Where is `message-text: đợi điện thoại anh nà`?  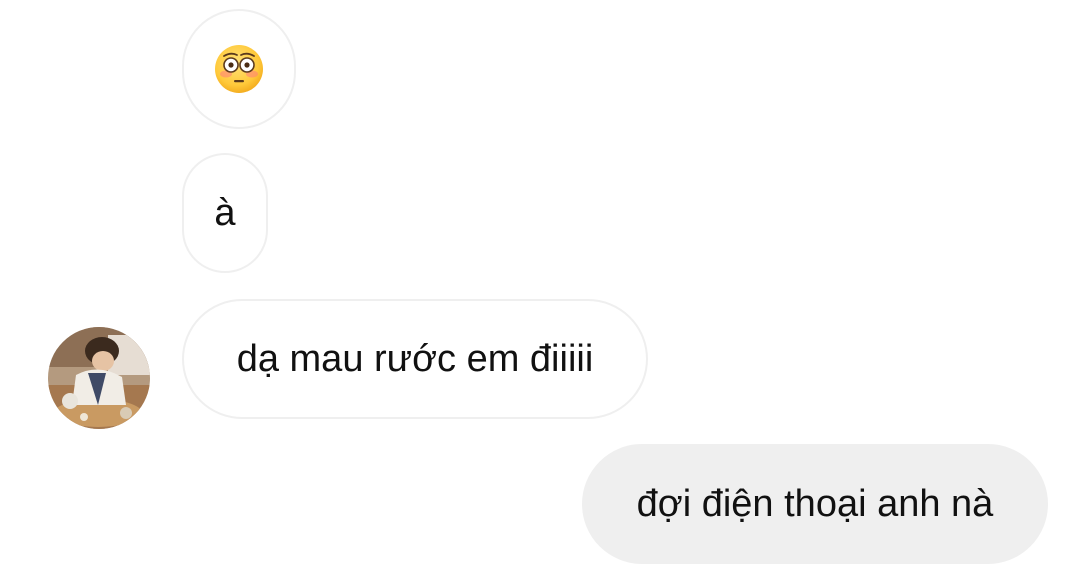 message-text: đợi điện thoại anh nà is located at coordinates (815, 504).